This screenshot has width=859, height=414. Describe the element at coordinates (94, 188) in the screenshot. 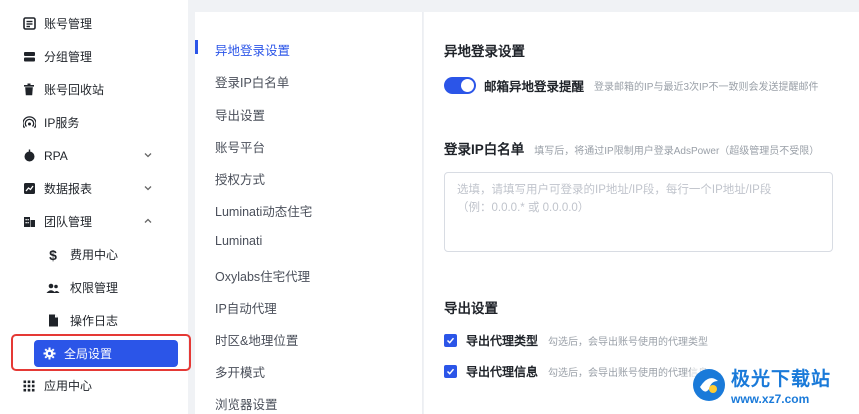

I see `sidebar-item-reports: 数据报表` at that location.